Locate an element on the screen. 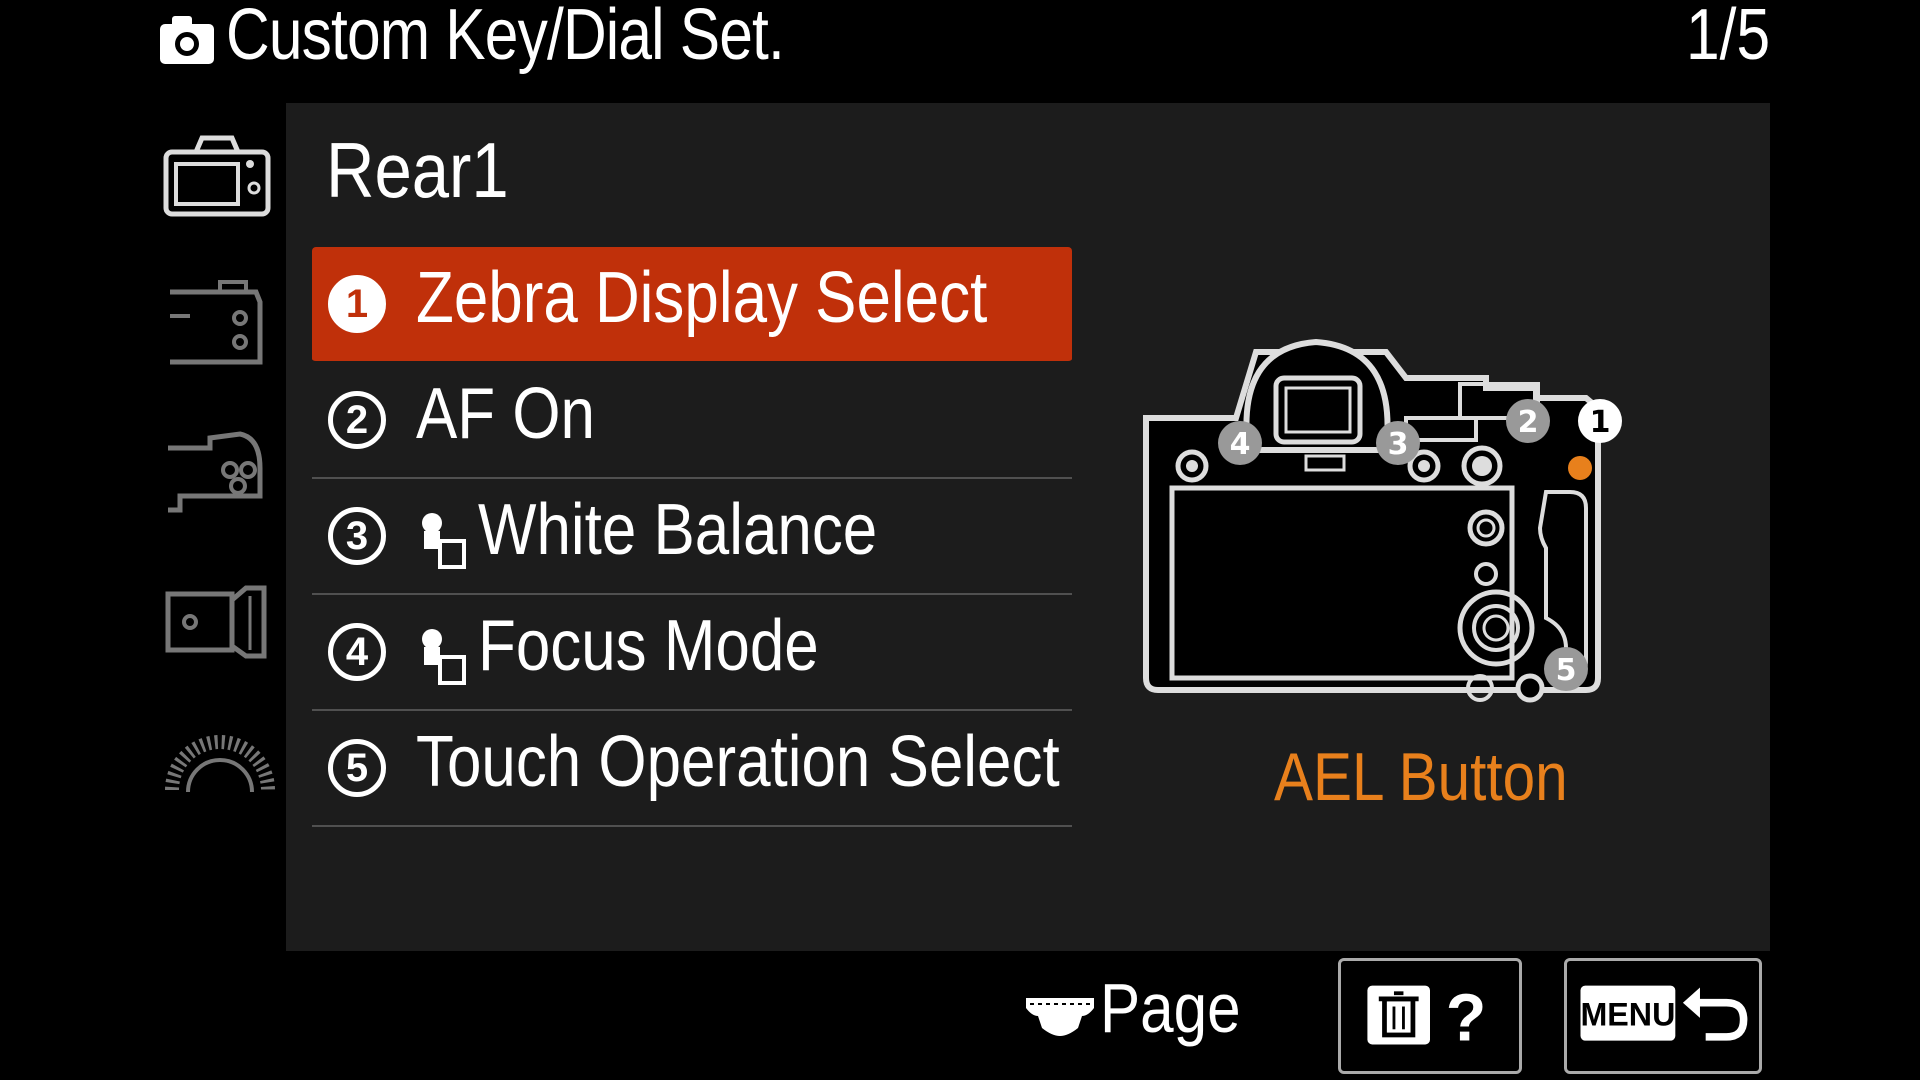 The height and width of the screenshot is (1080, 1920). screen-title: Custom Key/Dial Set. is located at coordinates (505, 37).